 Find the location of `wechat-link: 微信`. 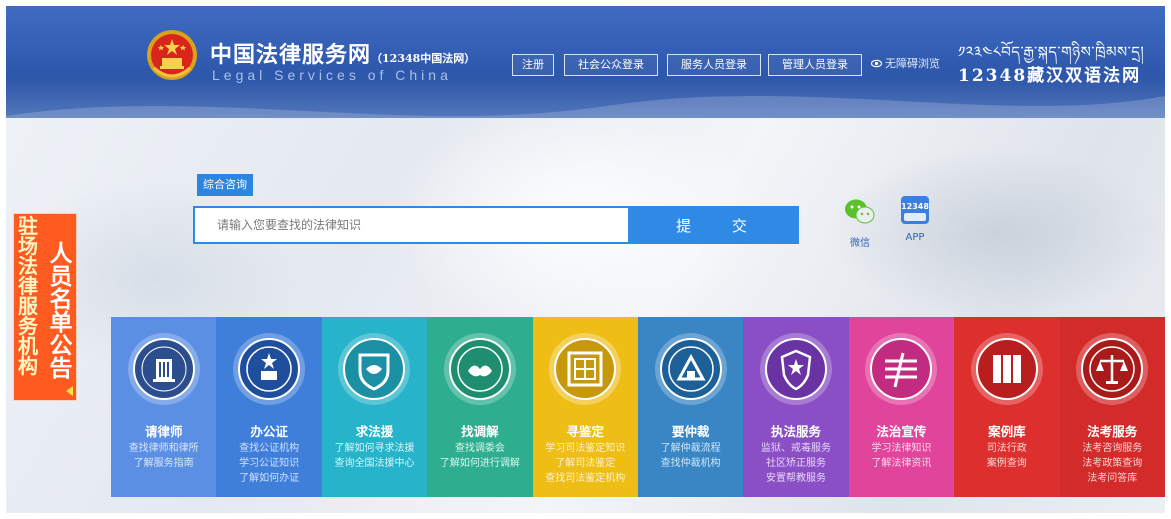

wechat-link: 微信 is located at coordinates (860, 223).